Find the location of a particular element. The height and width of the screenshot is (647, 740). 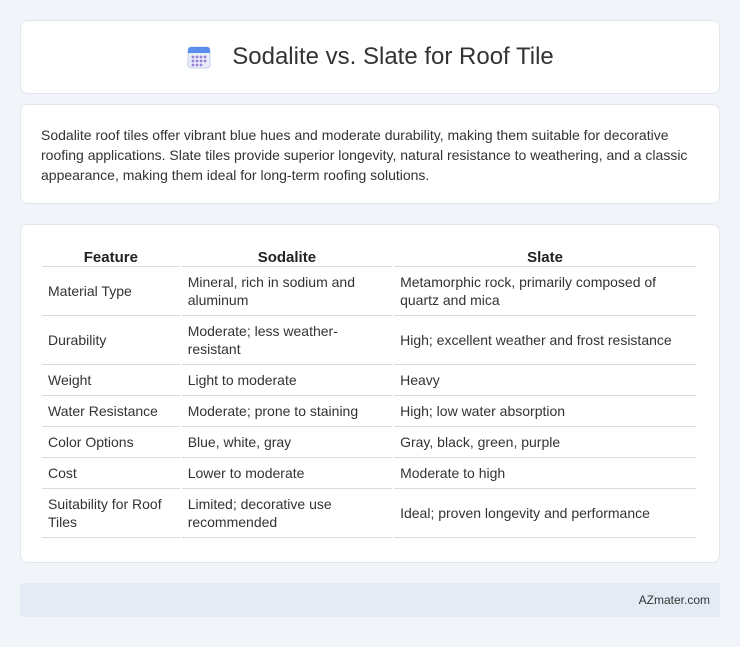

table-cell: Blue, white, gray is located at coordinates (287, 442).